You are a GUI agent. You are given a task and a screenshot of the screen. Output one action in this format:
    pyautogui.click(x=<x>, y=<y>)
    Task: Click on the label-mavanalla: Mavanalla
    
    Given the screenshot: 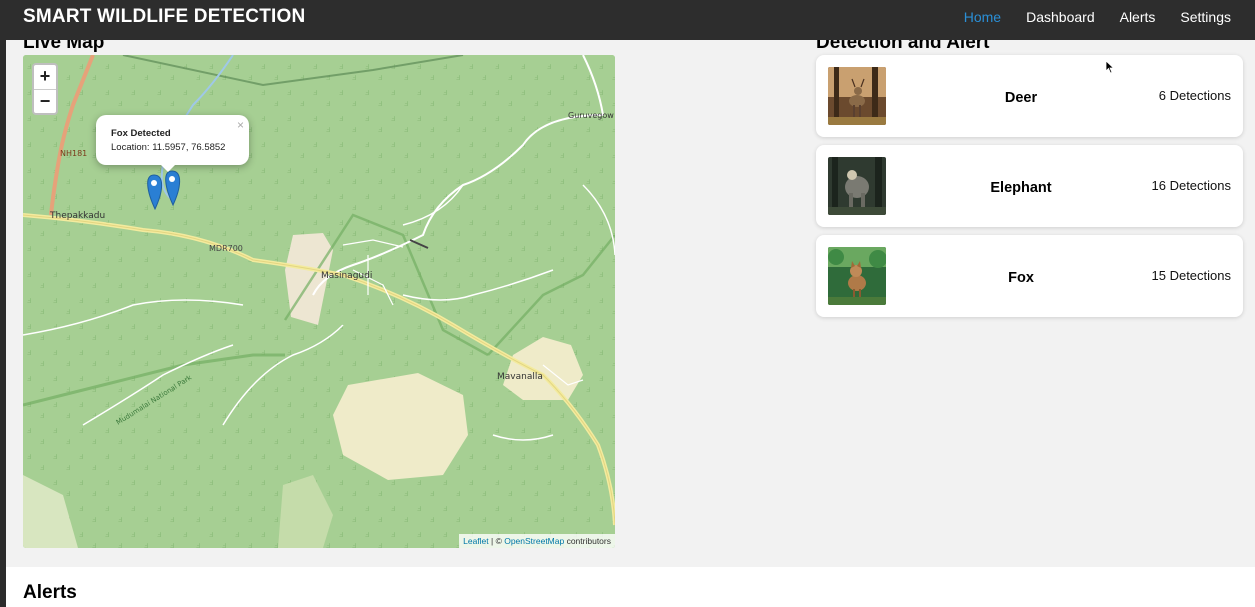 What is the action you would take?
    pyautogui.click(x=520, y=377)
    